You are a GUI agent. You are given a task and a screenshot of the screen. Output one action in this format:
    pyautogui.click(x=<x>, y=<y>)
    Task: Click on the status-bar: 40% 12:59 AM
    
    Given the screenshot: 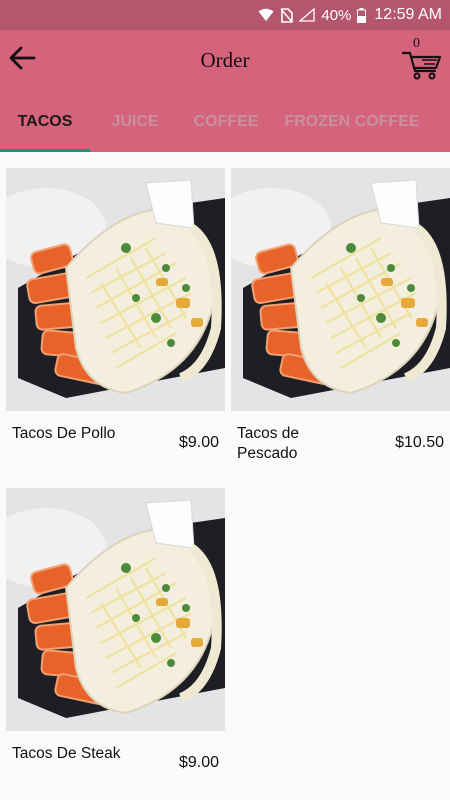 What is the action you would take?
    pyautogui.click(x=225, y=15)
    